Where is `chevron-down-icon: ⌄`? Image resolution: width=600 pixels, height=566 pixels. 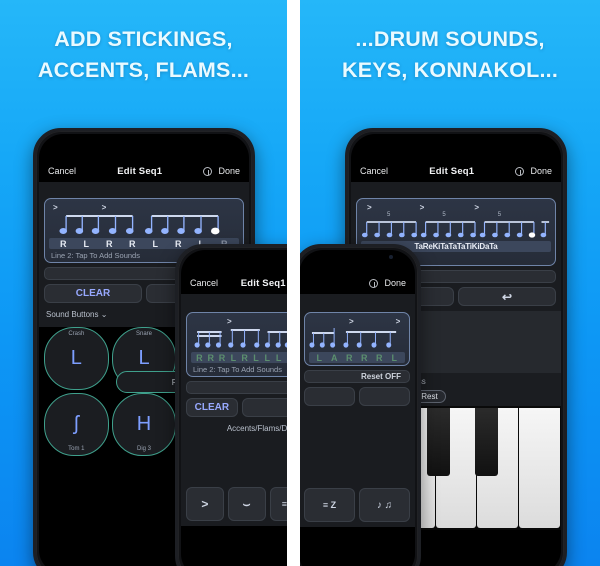 chevron-down-icon: ⌄ is located at coordinates (104, 314).